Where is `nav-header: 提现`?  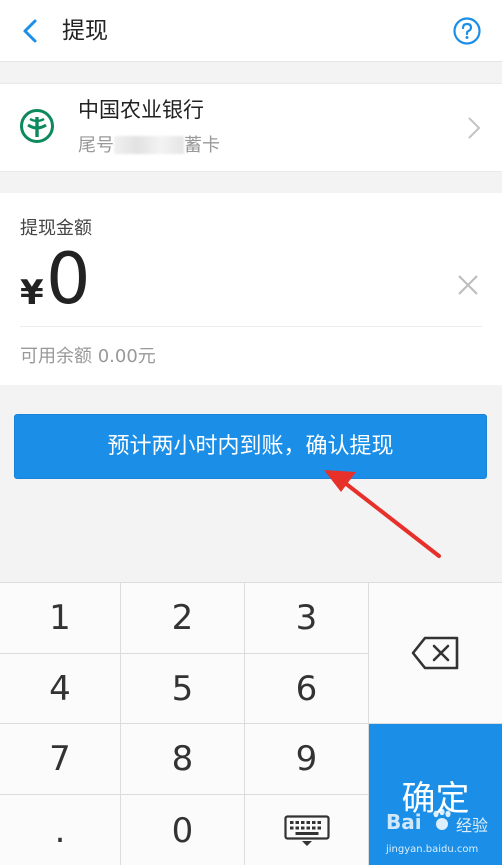 nav-header: 提现 is located at coordinates (251, 31).